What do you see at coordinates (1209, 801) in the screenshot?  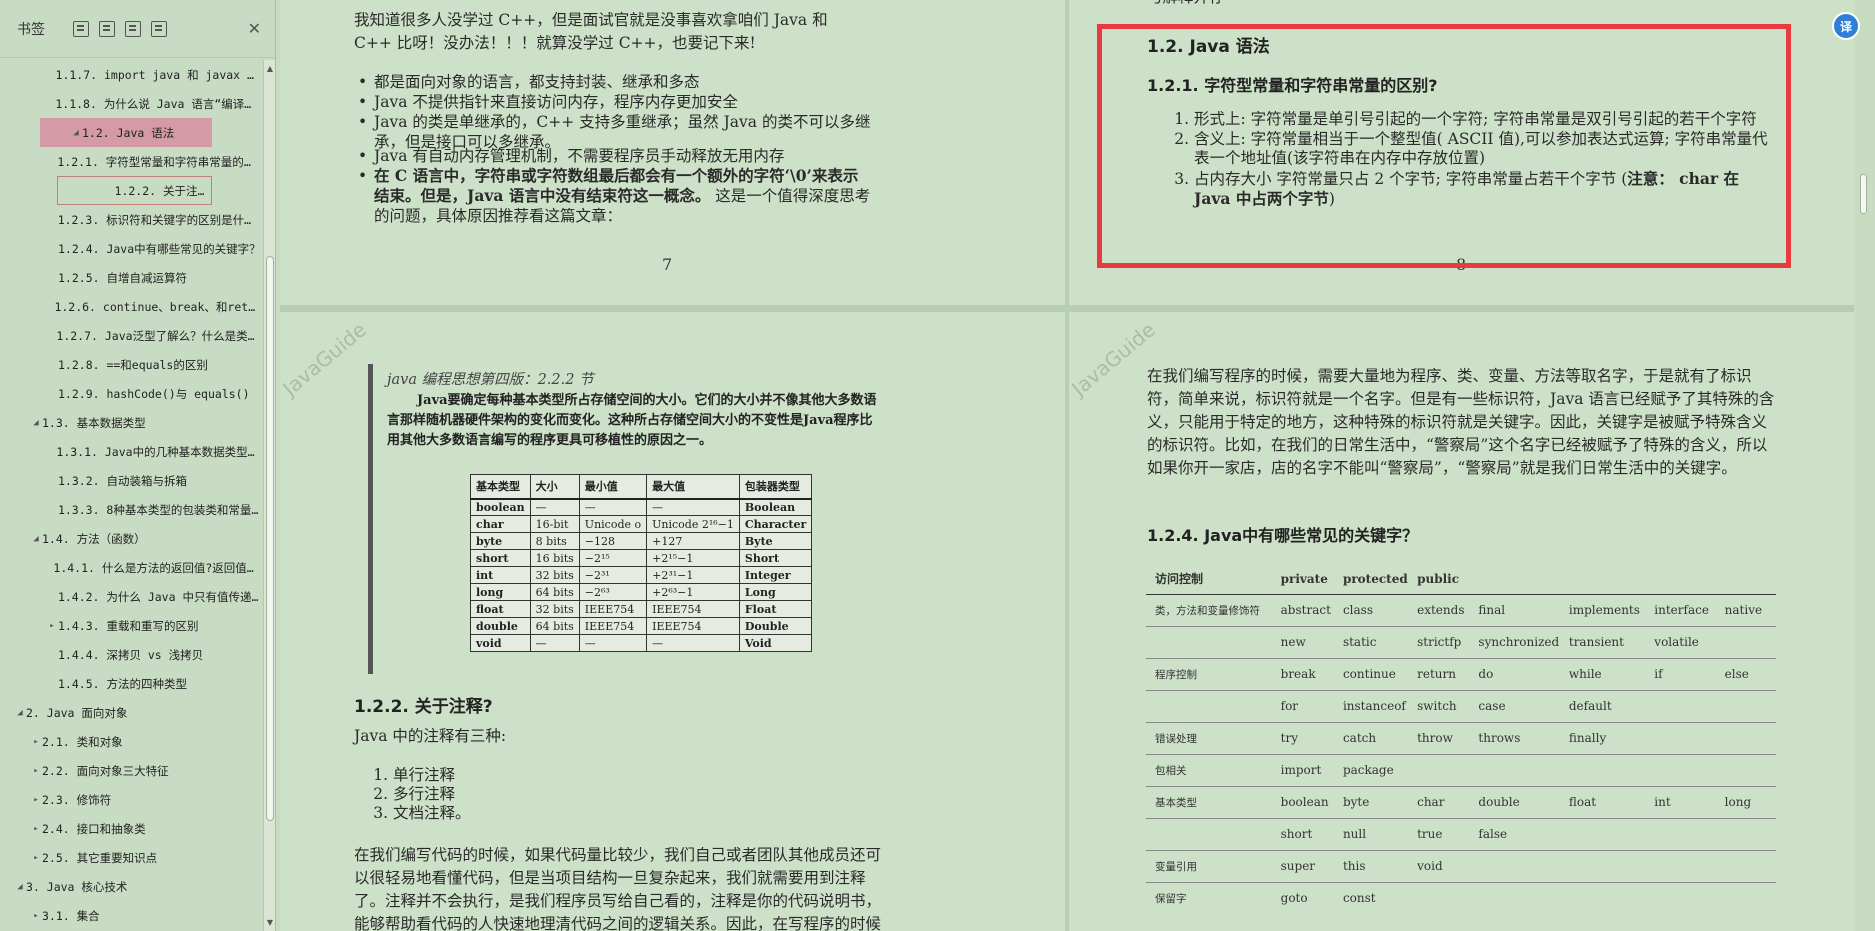 I see `table-cell: 基本类型` at bounding box center [1209, 801].